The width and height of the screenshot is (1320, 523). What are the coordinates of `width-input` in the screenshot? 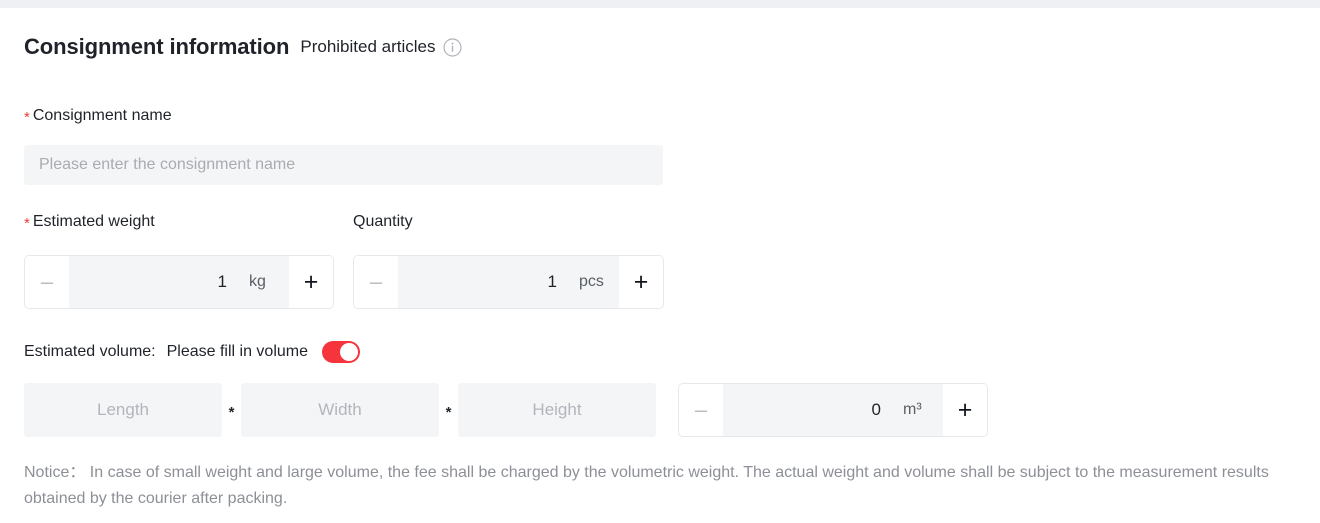 It's located at (340, 410).